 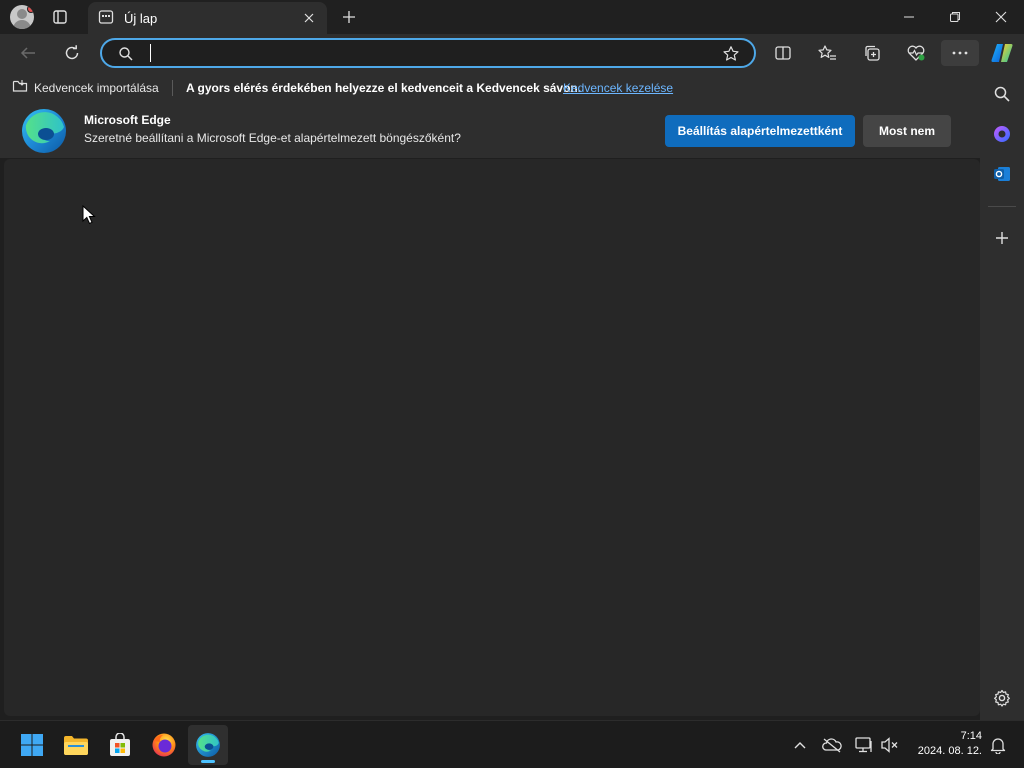 What do you see at coordinates (1001, 17) in the screenshot?
I see `window-close-icon` at bounding box center [1001, 17].